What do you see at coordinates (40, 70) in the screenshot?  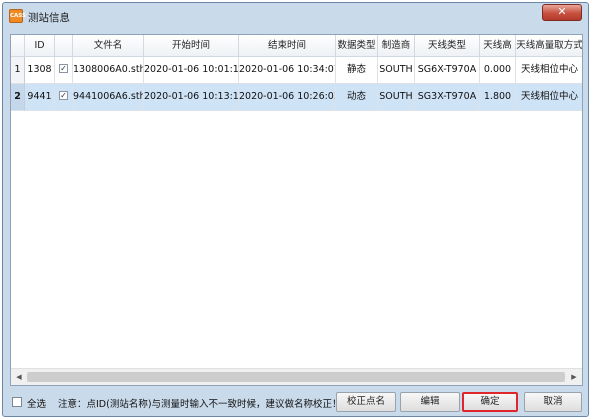 I see `cell-id: 1308` at bounding box center [40, 70].